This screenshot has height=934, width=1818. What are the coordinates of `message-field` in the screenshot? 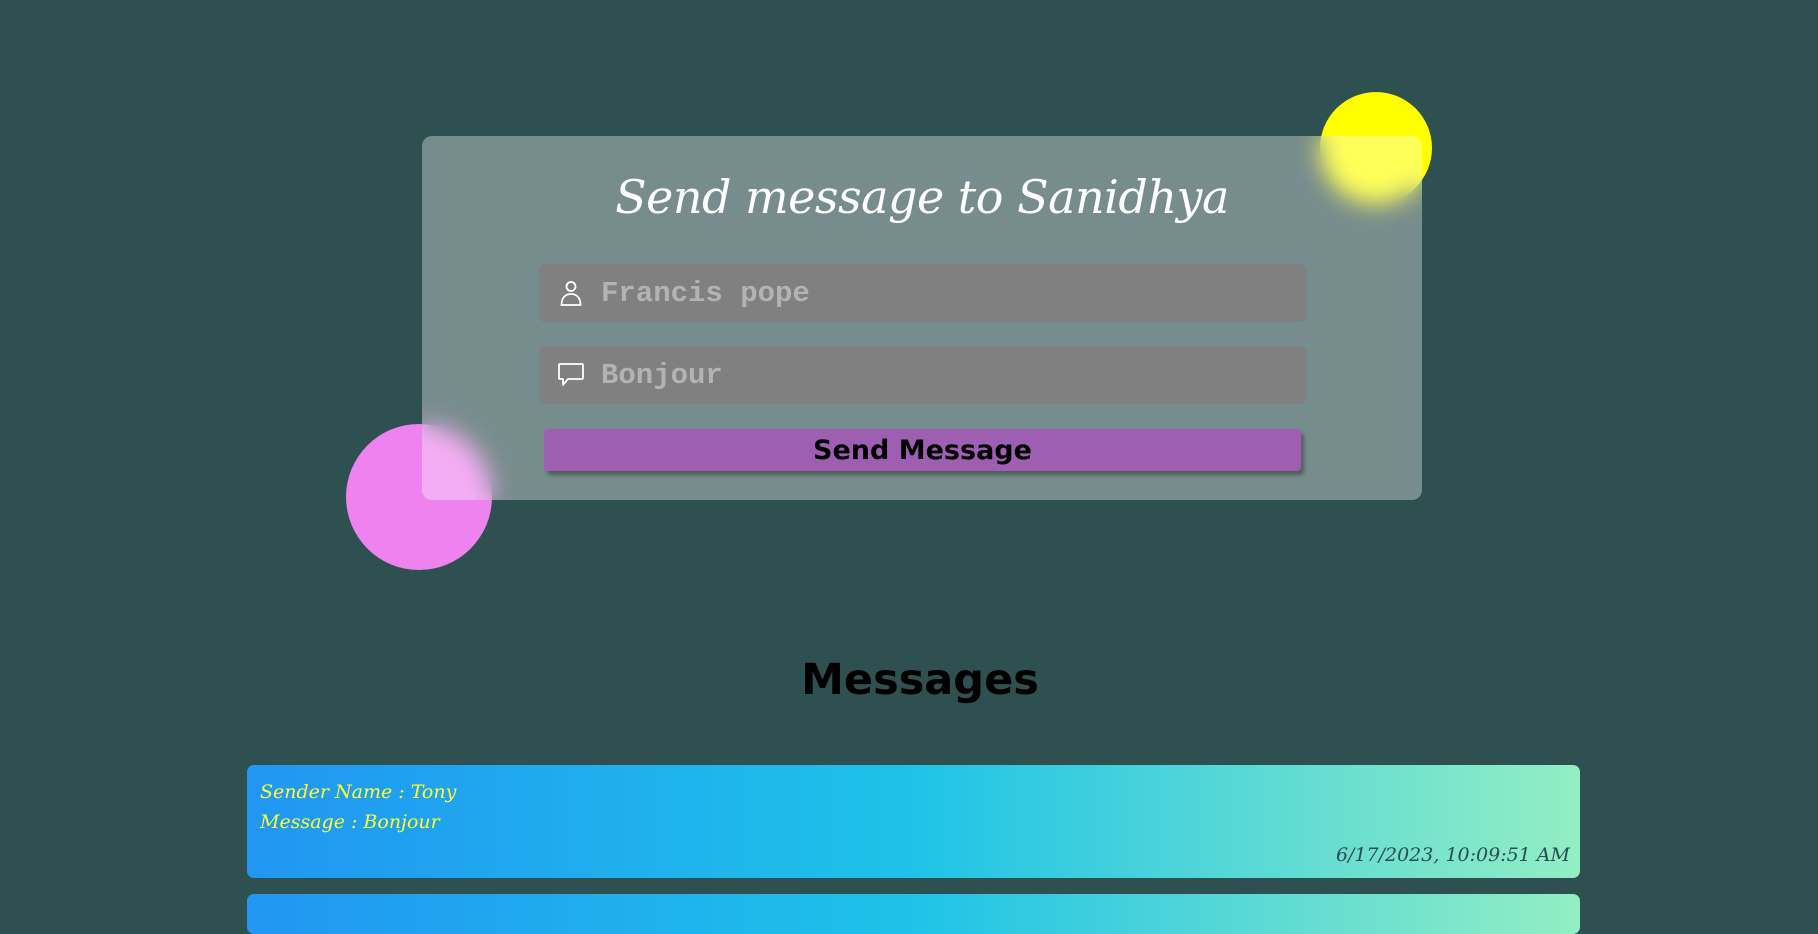 It's located at (922, 375).